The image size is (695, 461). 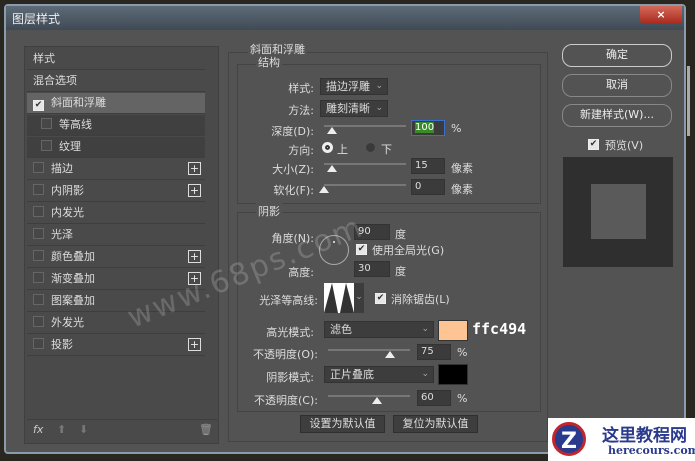 I want to click on sidebar-item: 投影 +, so click(x=116, y=345).